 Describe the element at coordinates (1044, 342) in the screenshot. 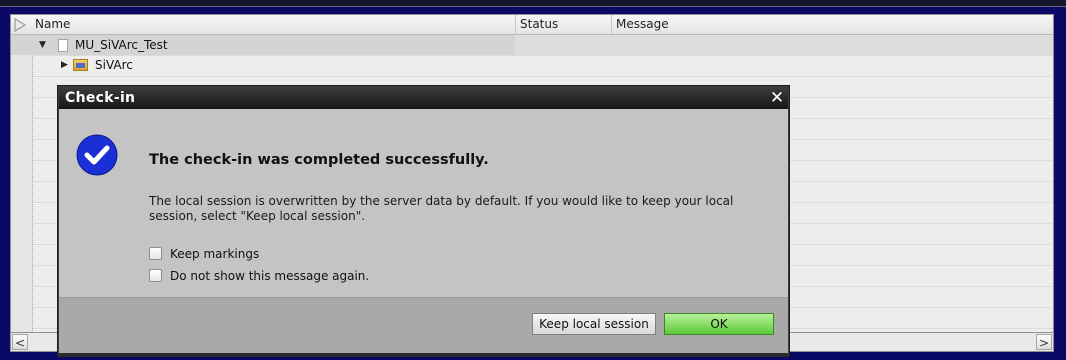

I see `scroll-right-button: >` at that location.